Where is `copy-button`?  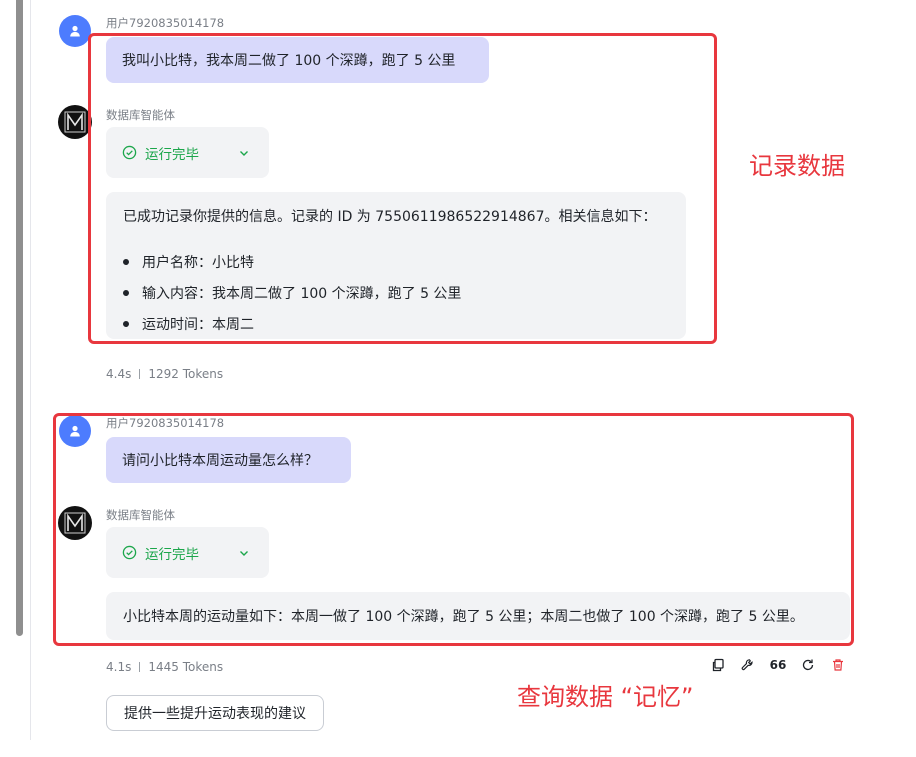
copy-button is located at coordinates (718, 665).